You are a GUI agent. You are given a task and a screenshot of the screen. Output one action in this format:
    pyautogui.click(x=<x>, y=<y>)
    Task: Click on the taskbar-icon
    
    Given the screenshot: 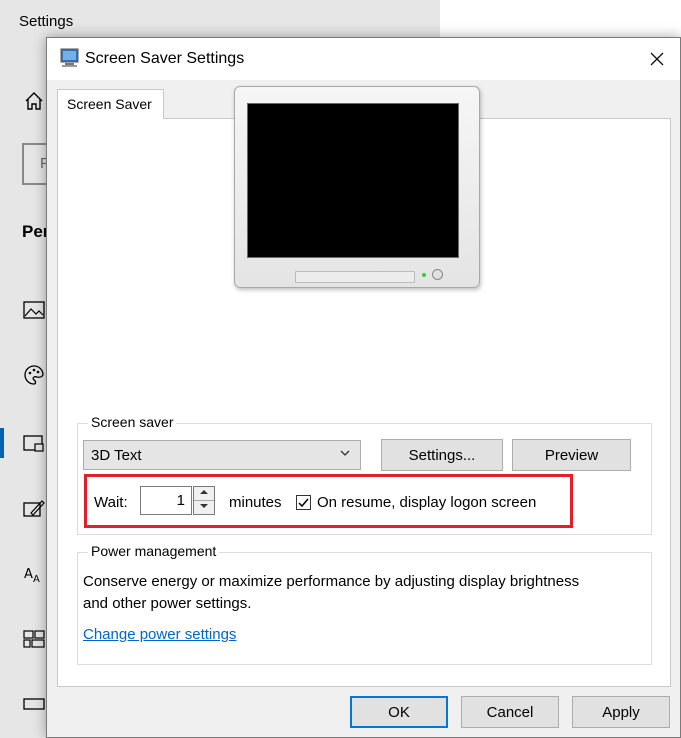 What is the action you would take?
    pyautogui.click(x=34, y=704)
    